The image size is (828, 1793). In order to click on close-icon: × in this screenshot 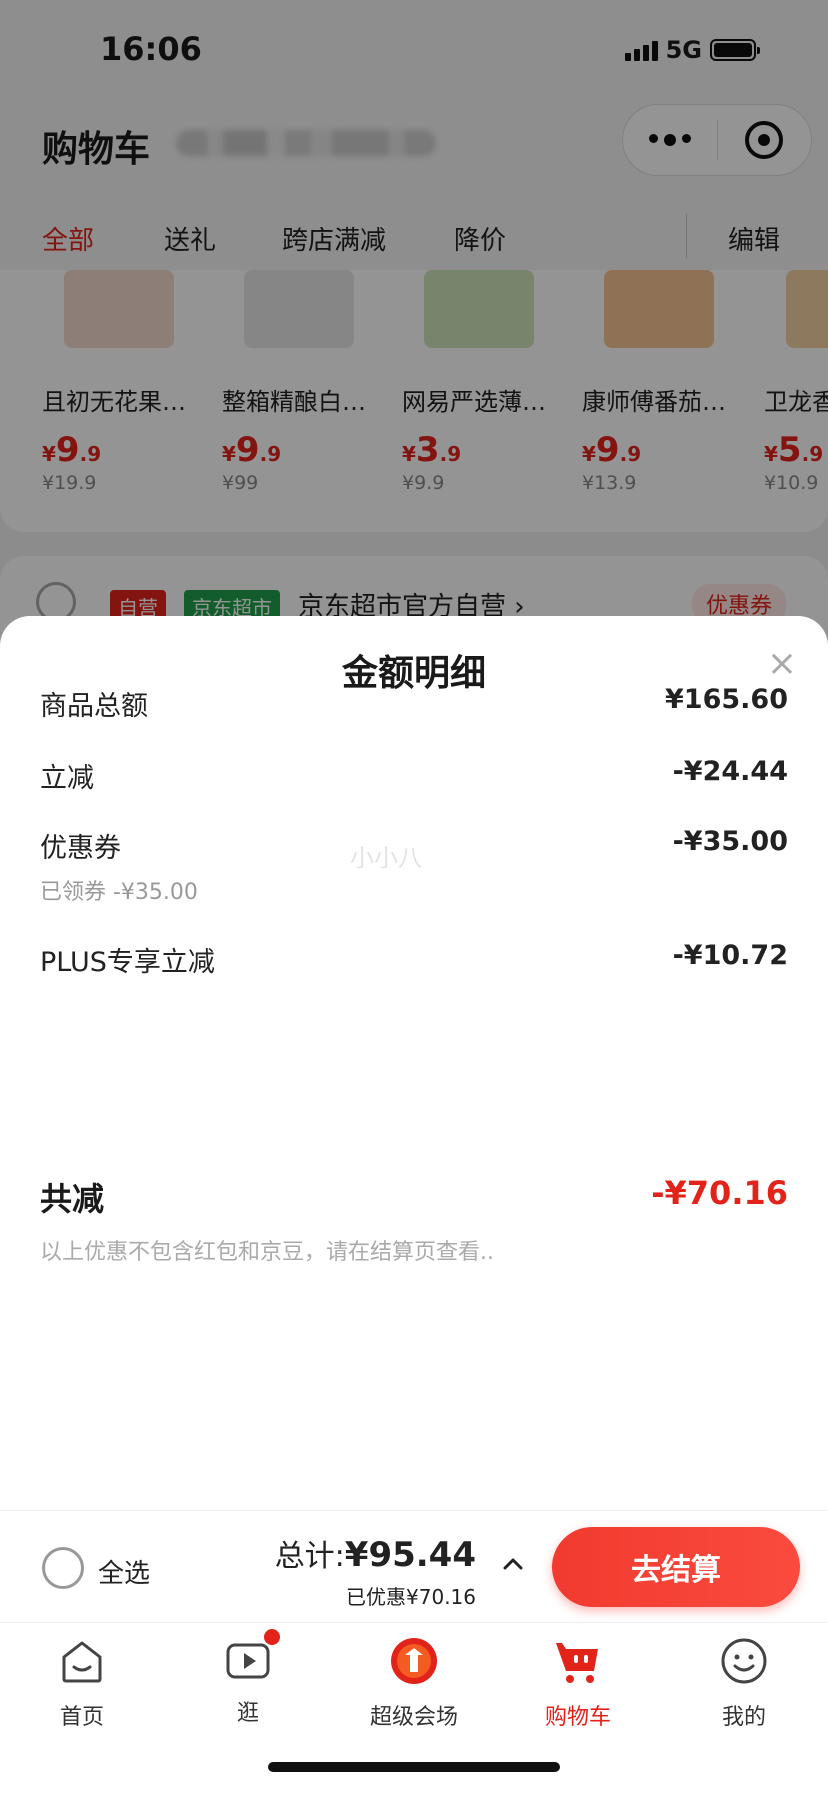, I will do `click(782, 664)`.